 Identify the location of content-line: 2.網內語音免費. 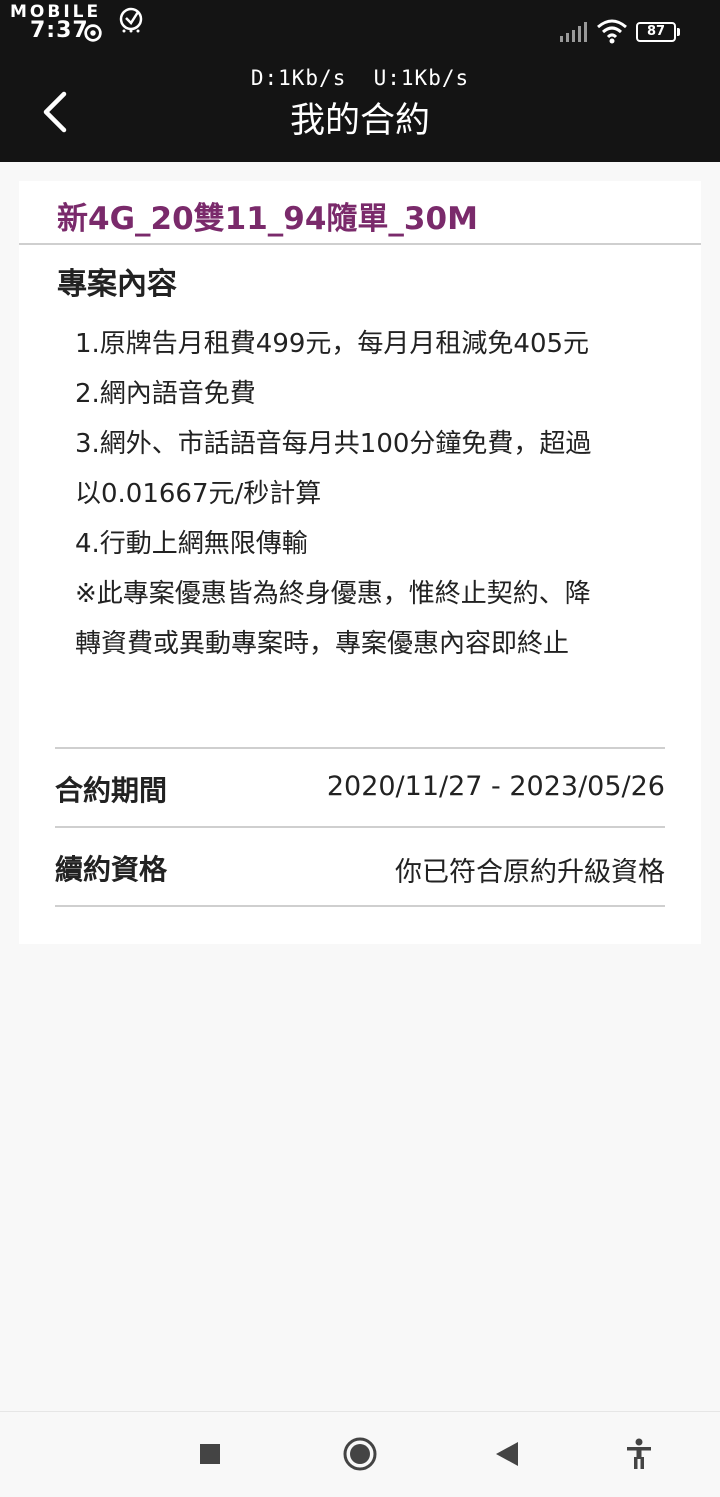
(165, 394).